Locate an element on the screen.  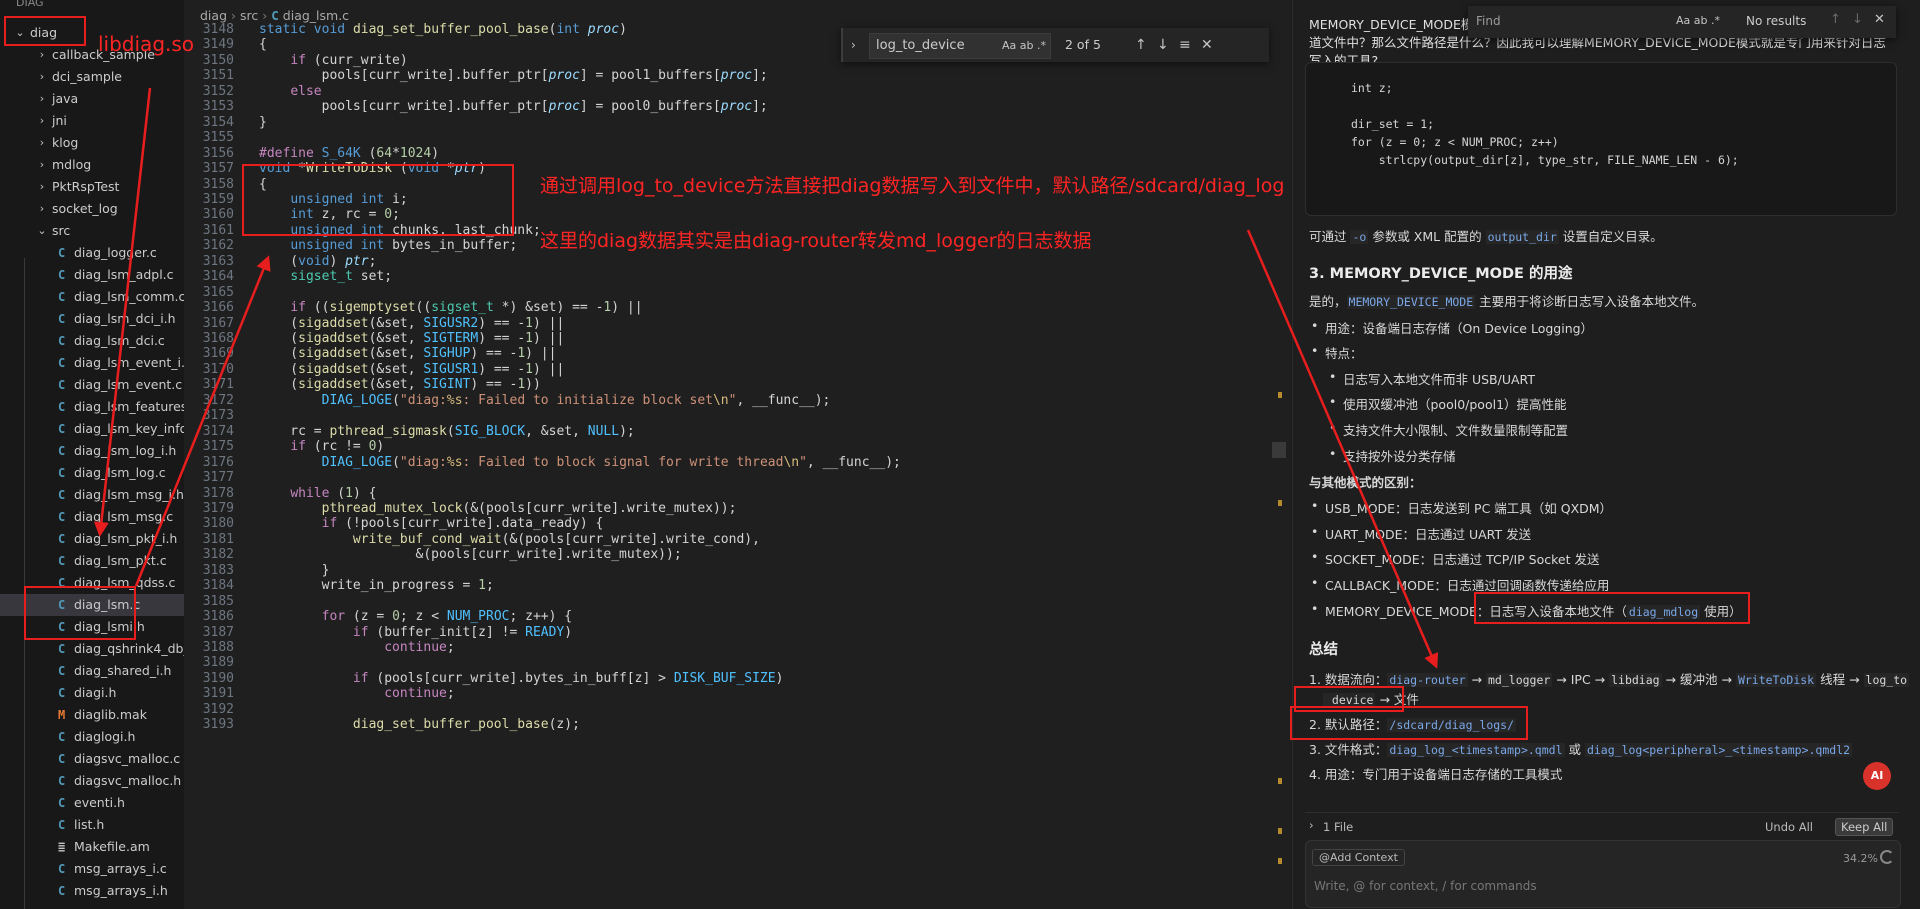
arrow-to-summary is located at coordinates (1342, 449).